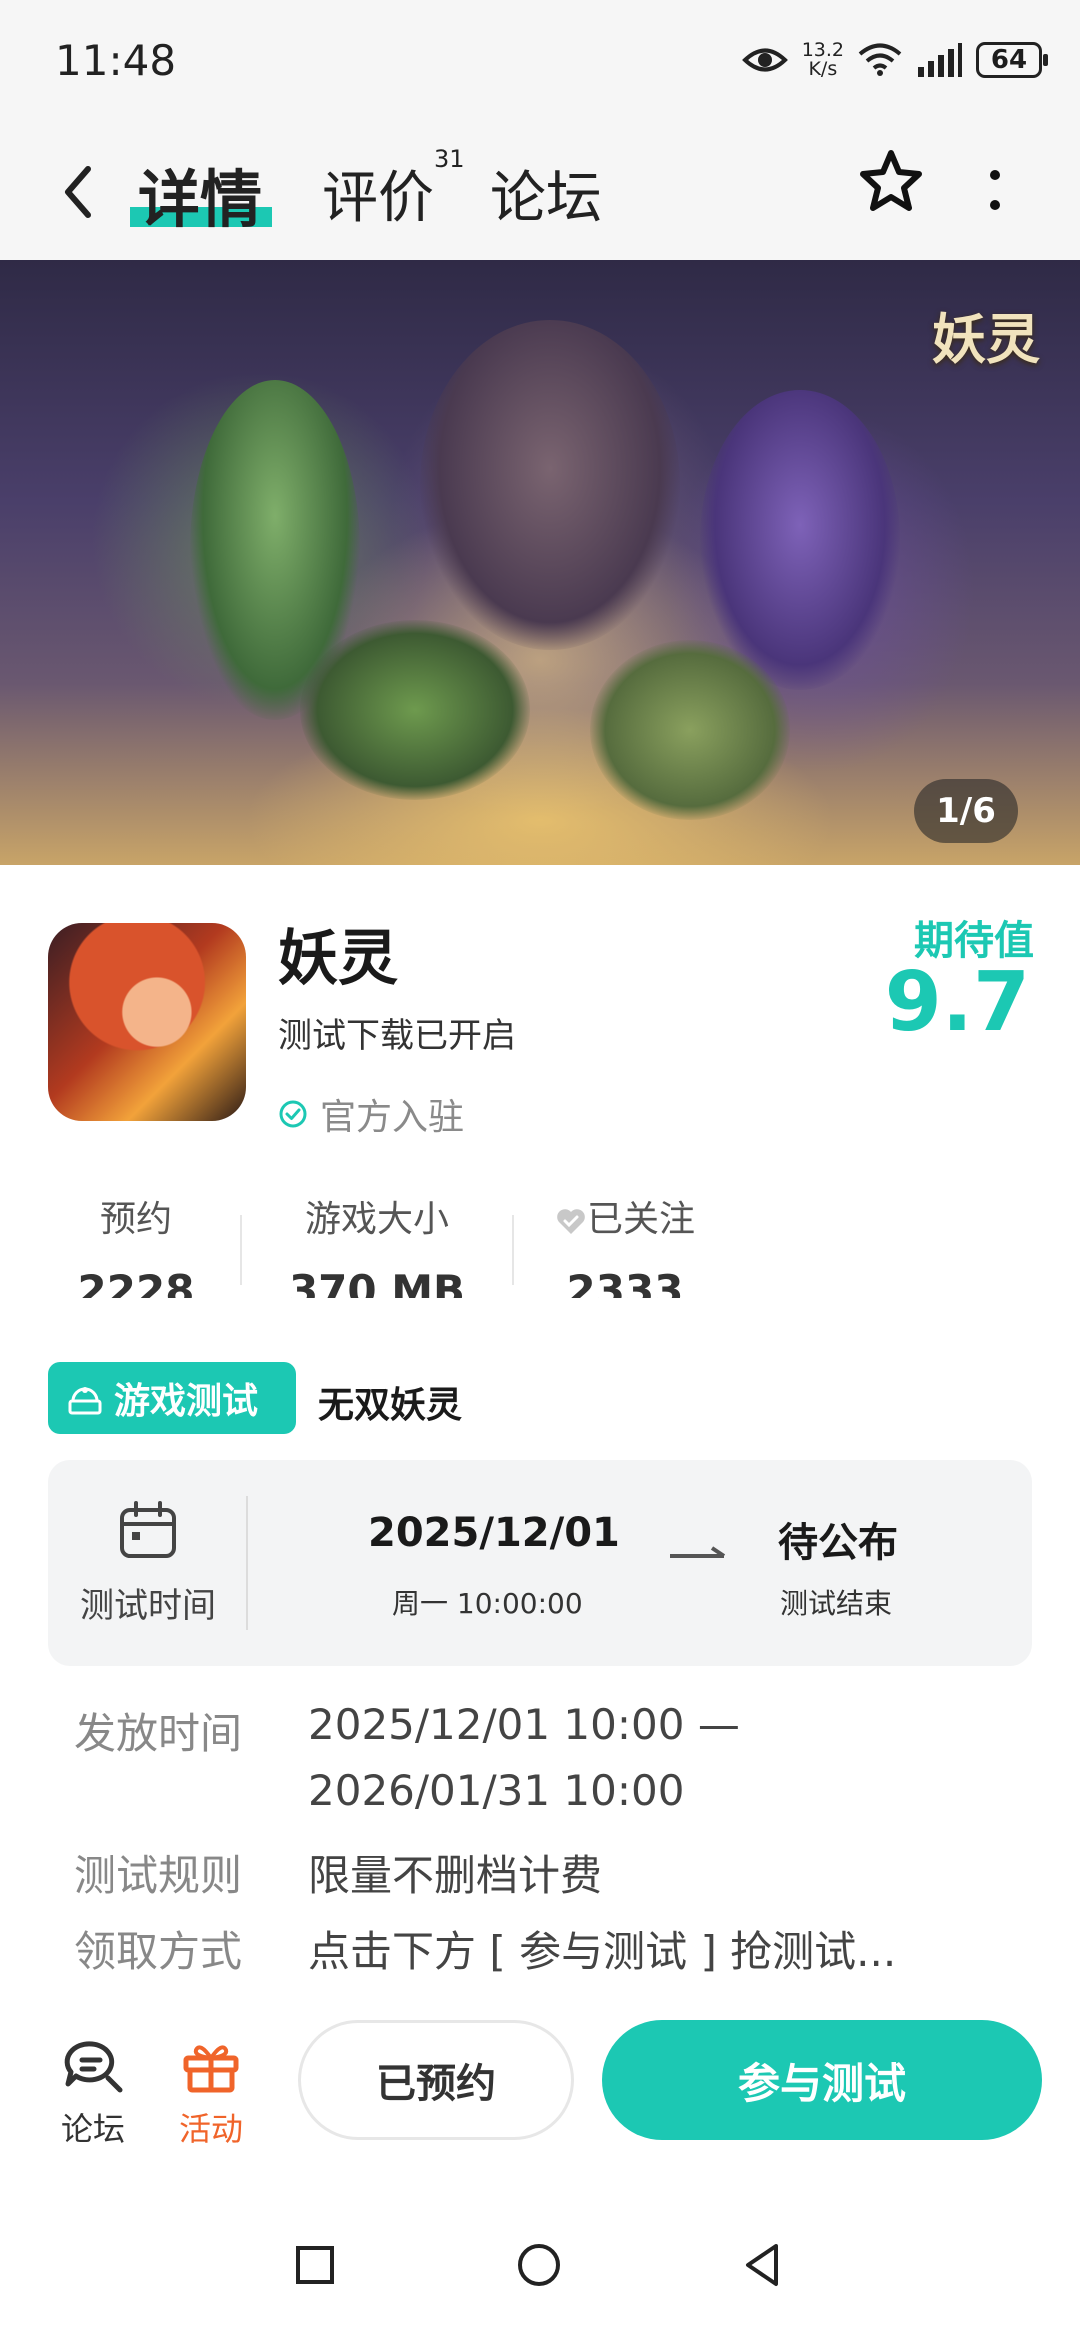 The height and width of the screenshot is (2331, 1080). What do you see at coordinates (147, 1022) in the screenshot?
I see `app-icon` at bounding box center [147, 1022].